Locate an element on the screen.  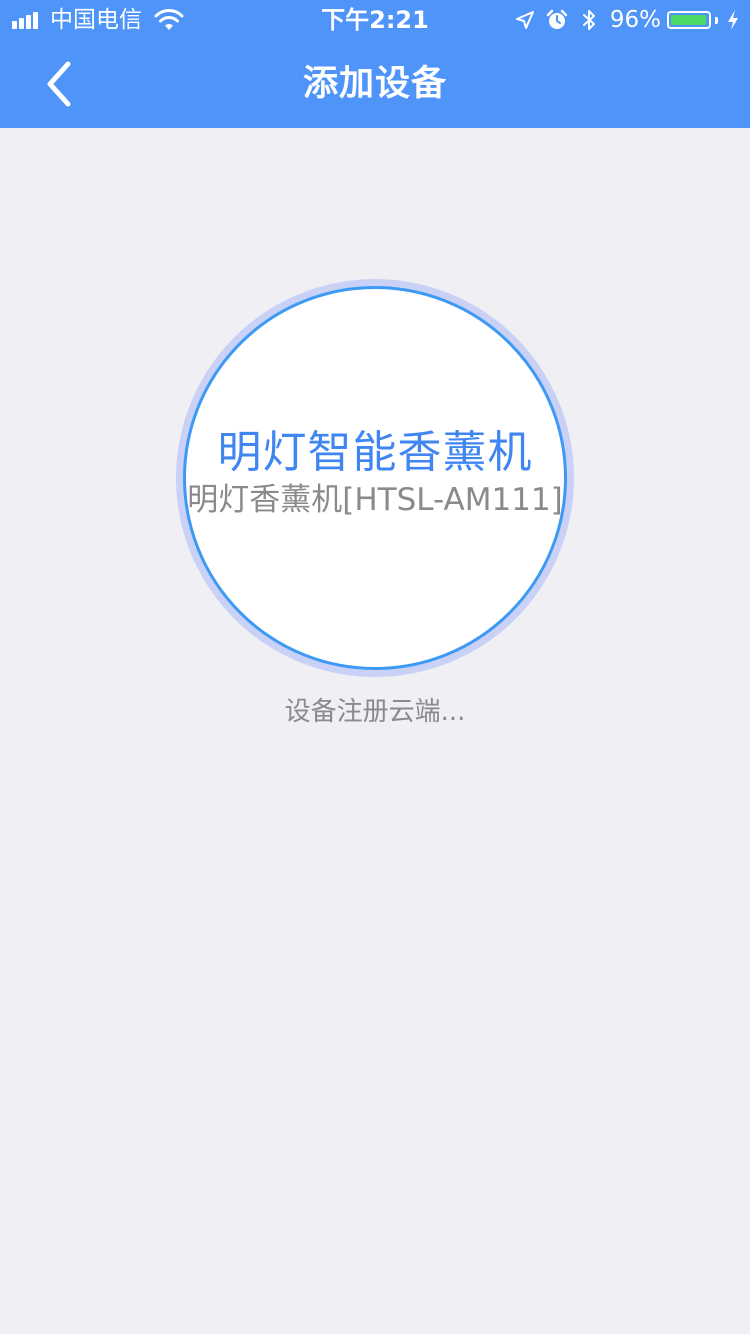
page-title: 添加设备 is located at coordinates (374, 84).